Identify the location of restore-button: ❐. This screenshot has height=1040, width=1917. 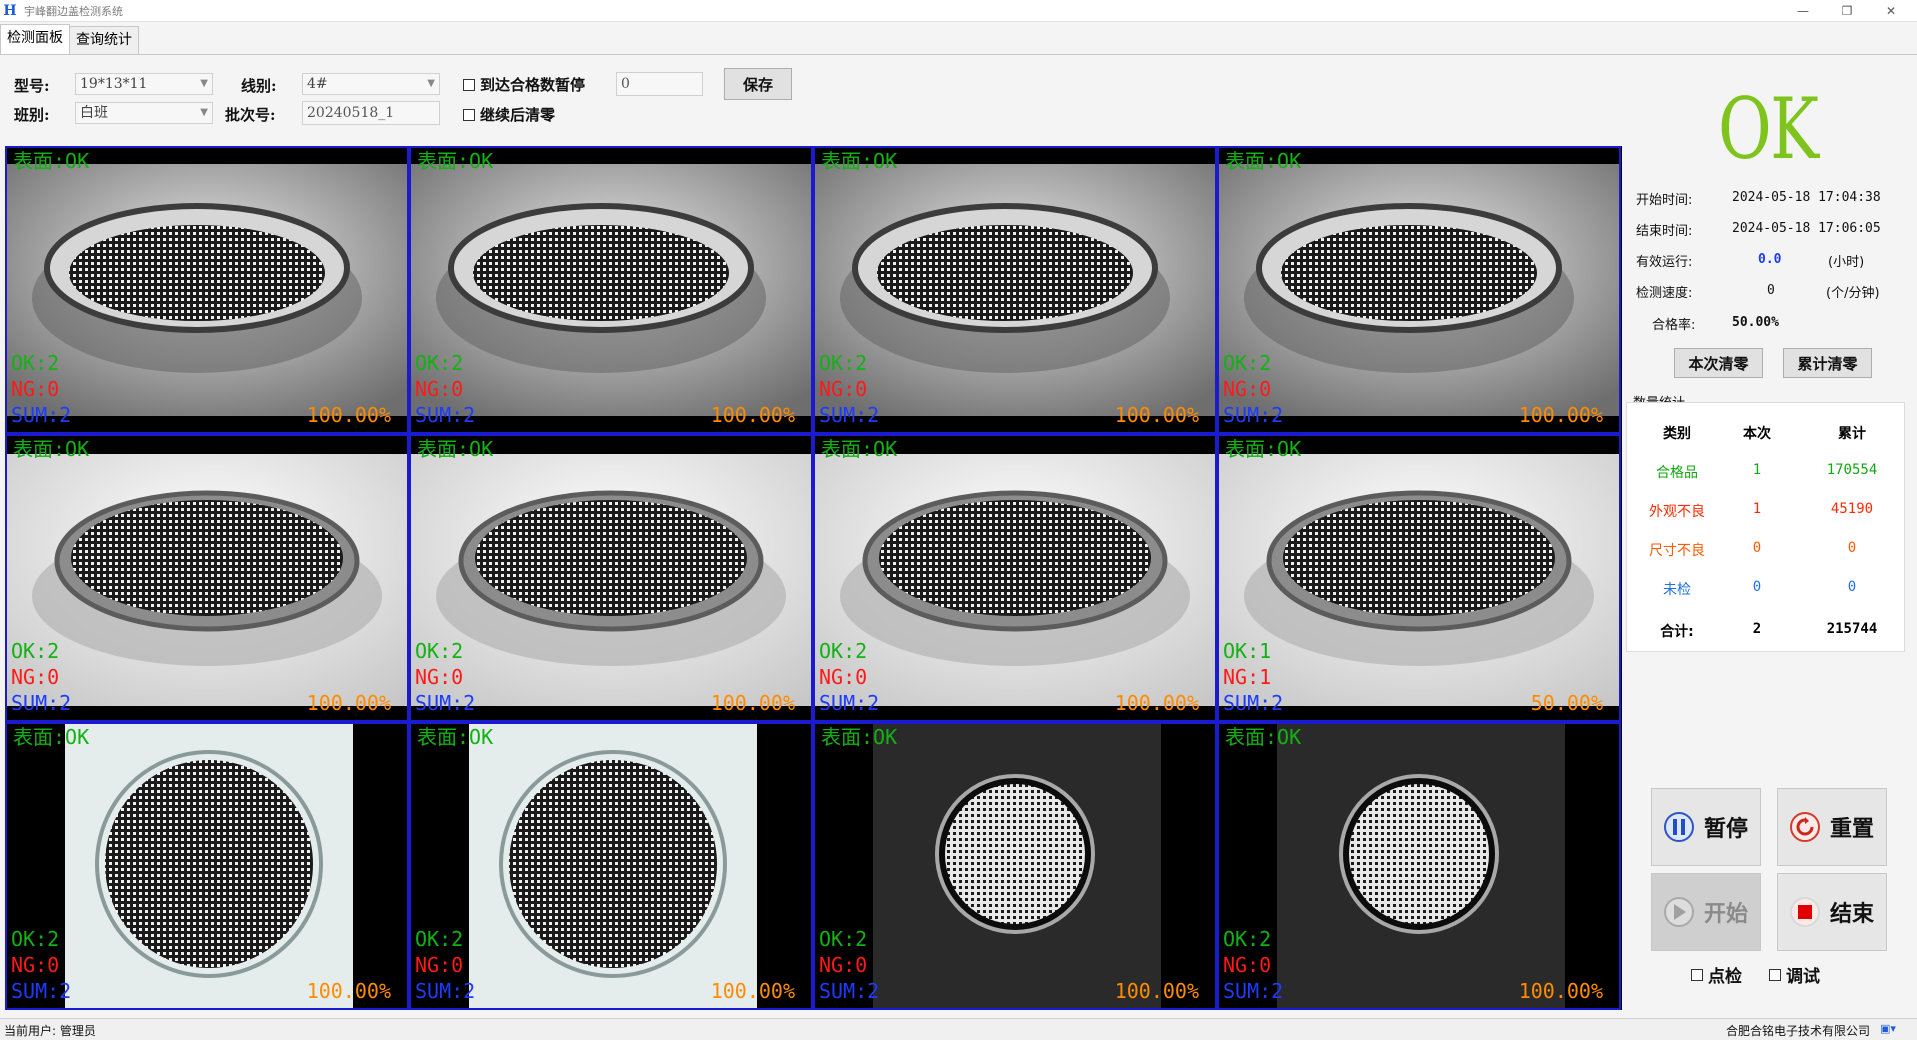
(1847, 11).